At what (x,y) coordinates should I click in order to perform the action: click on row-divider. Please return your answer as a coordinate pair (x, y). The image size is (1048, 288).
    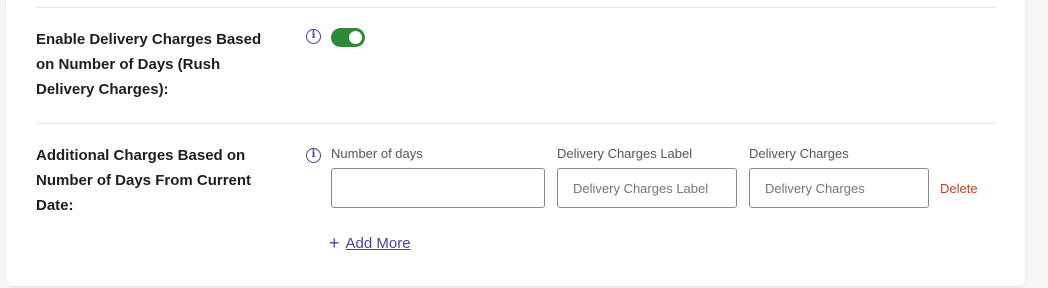
    Looking at the image, I should click on (516, 123).